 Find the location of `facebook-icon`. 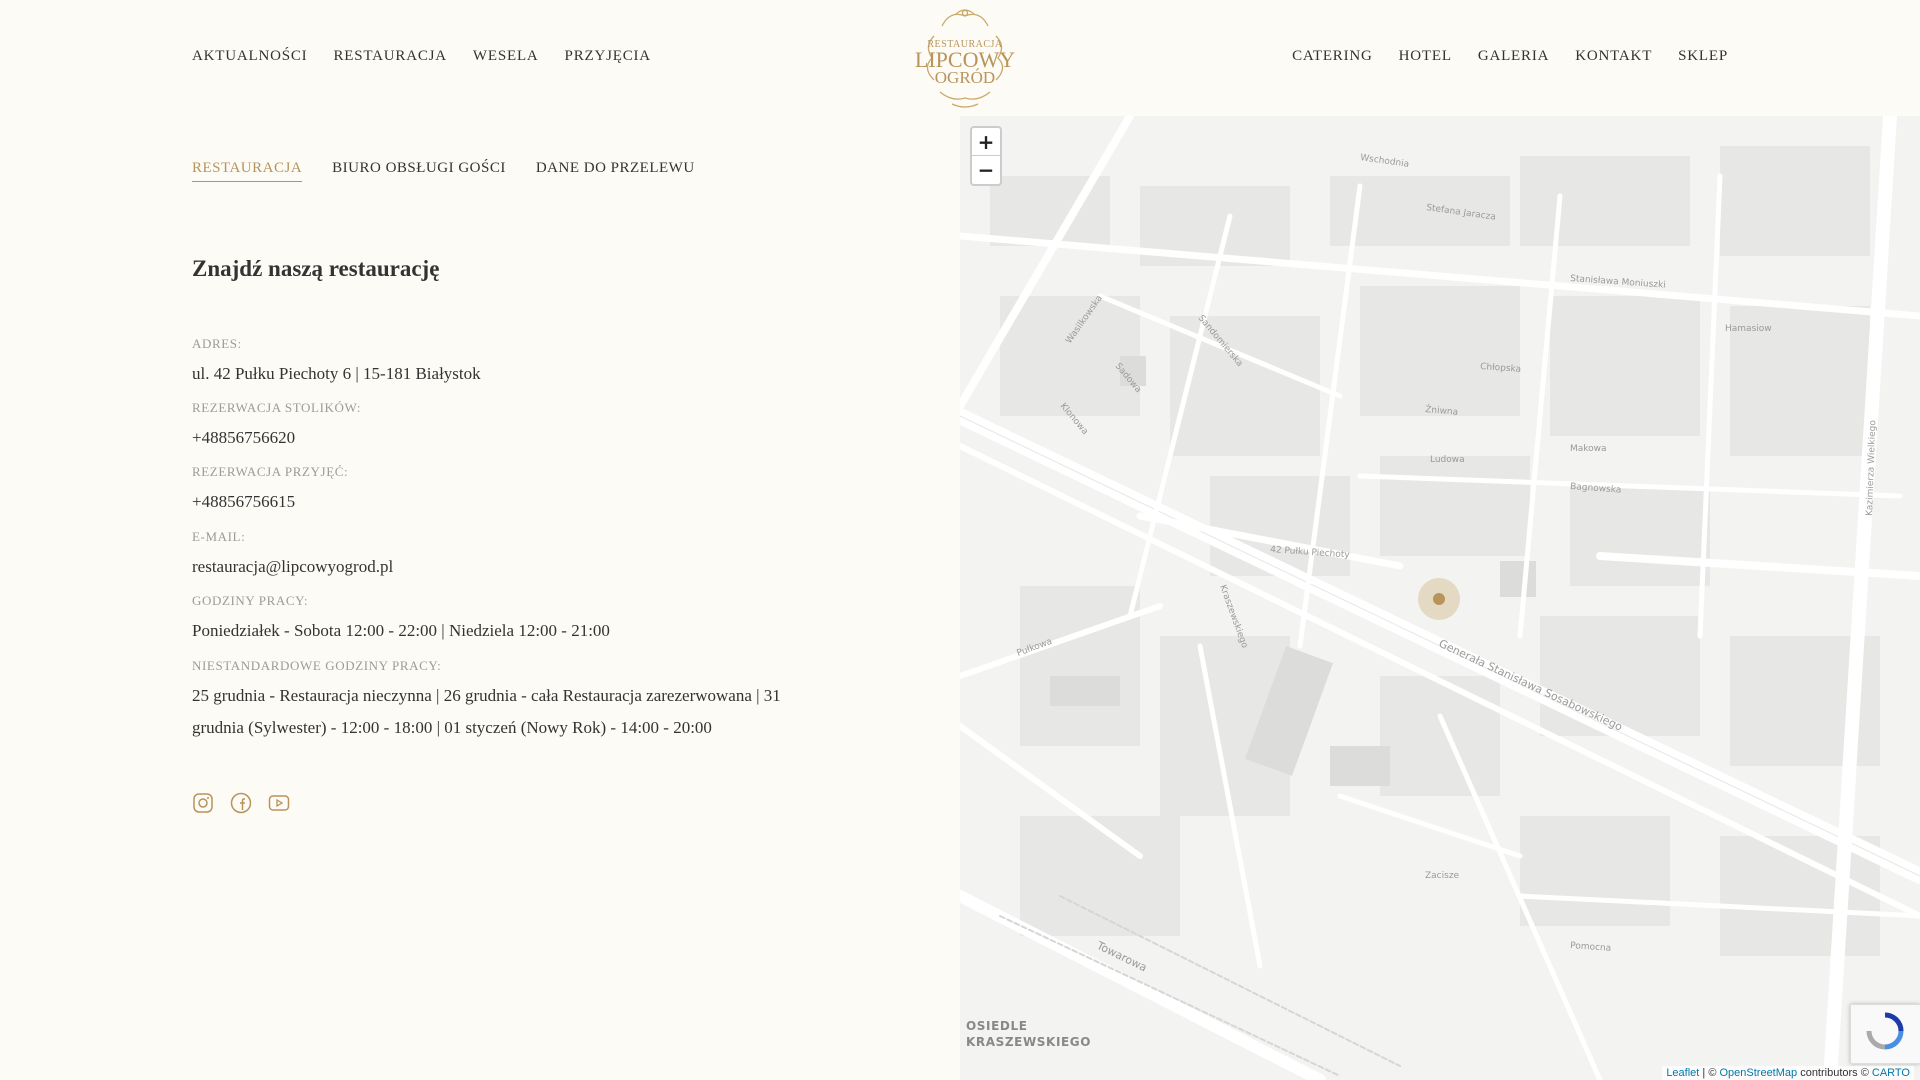

facebook-icon is located at coordinates (241, 803).